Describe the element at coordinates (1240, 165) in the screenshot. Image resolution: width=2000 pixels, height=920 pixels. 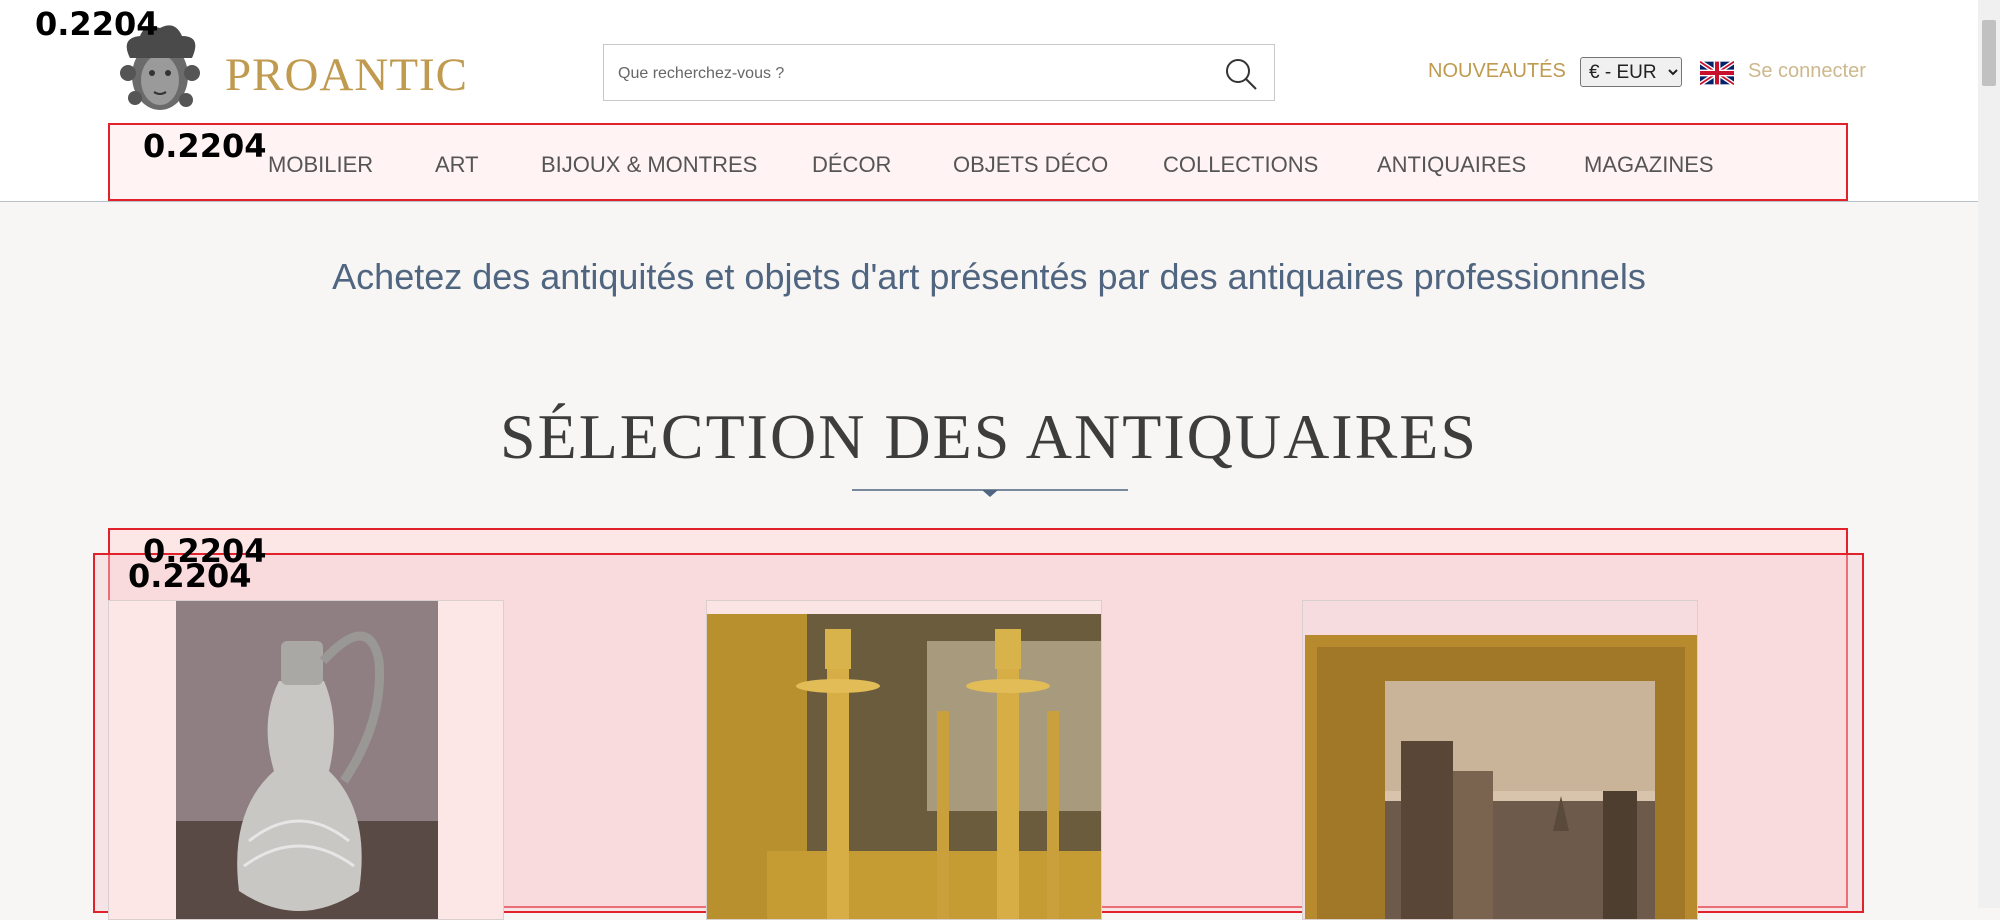
I see `nav-item-collections: COLLECTIONS` at that location.